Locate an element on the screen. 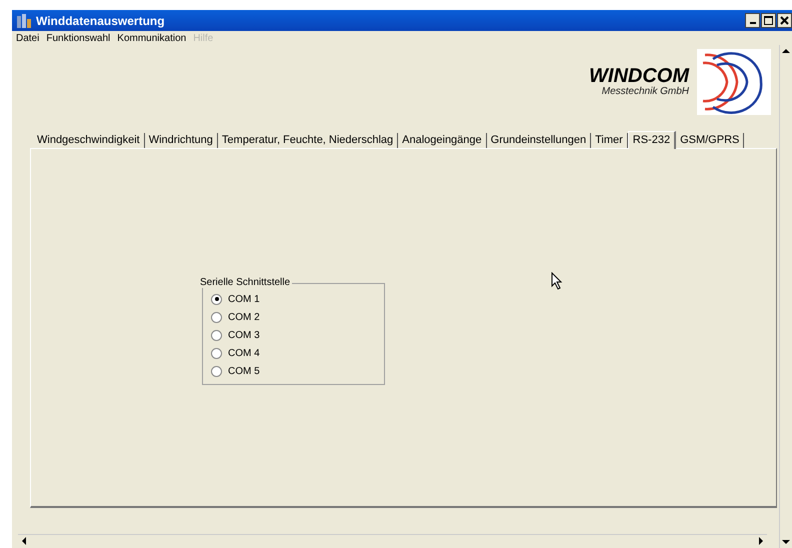 Image resolution: width=792 pixels, height=548 pixels. logo-icon is located at coordinates (734, 82).